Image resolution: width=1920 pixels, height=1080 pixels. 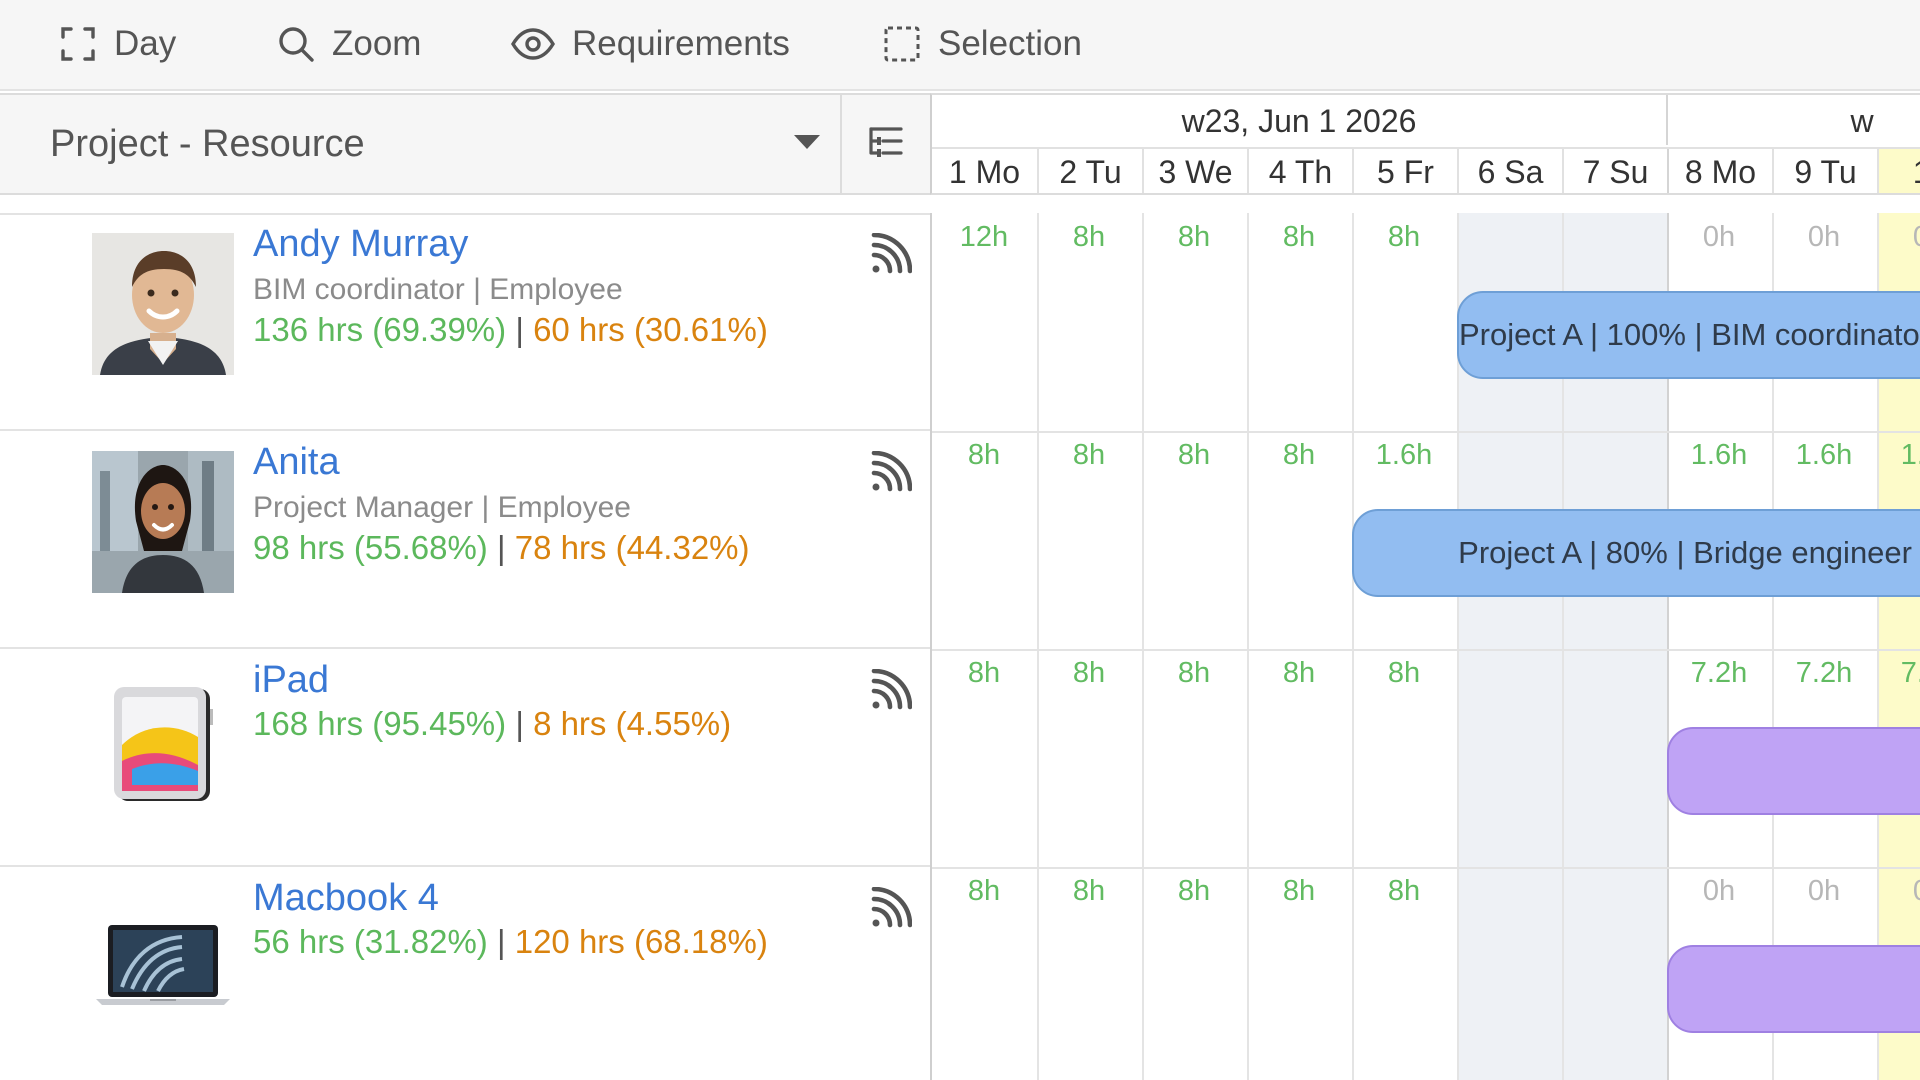 What do you see at coordinates (296, 44) in the screenshot?
I see `search-icon` at bounding box center [296, 44].